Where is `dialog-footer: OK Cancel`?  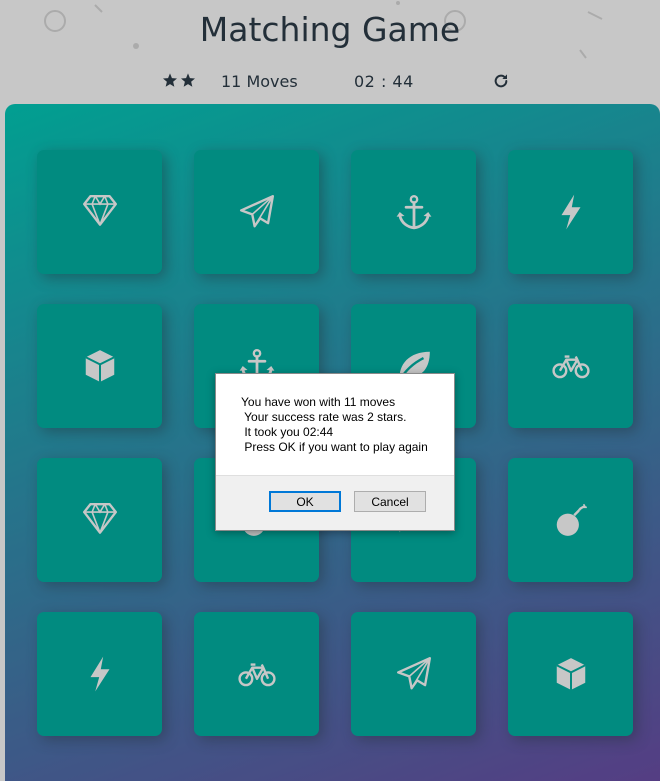
dialog-footer: OK Cancel is located at coordinates (335, 502).